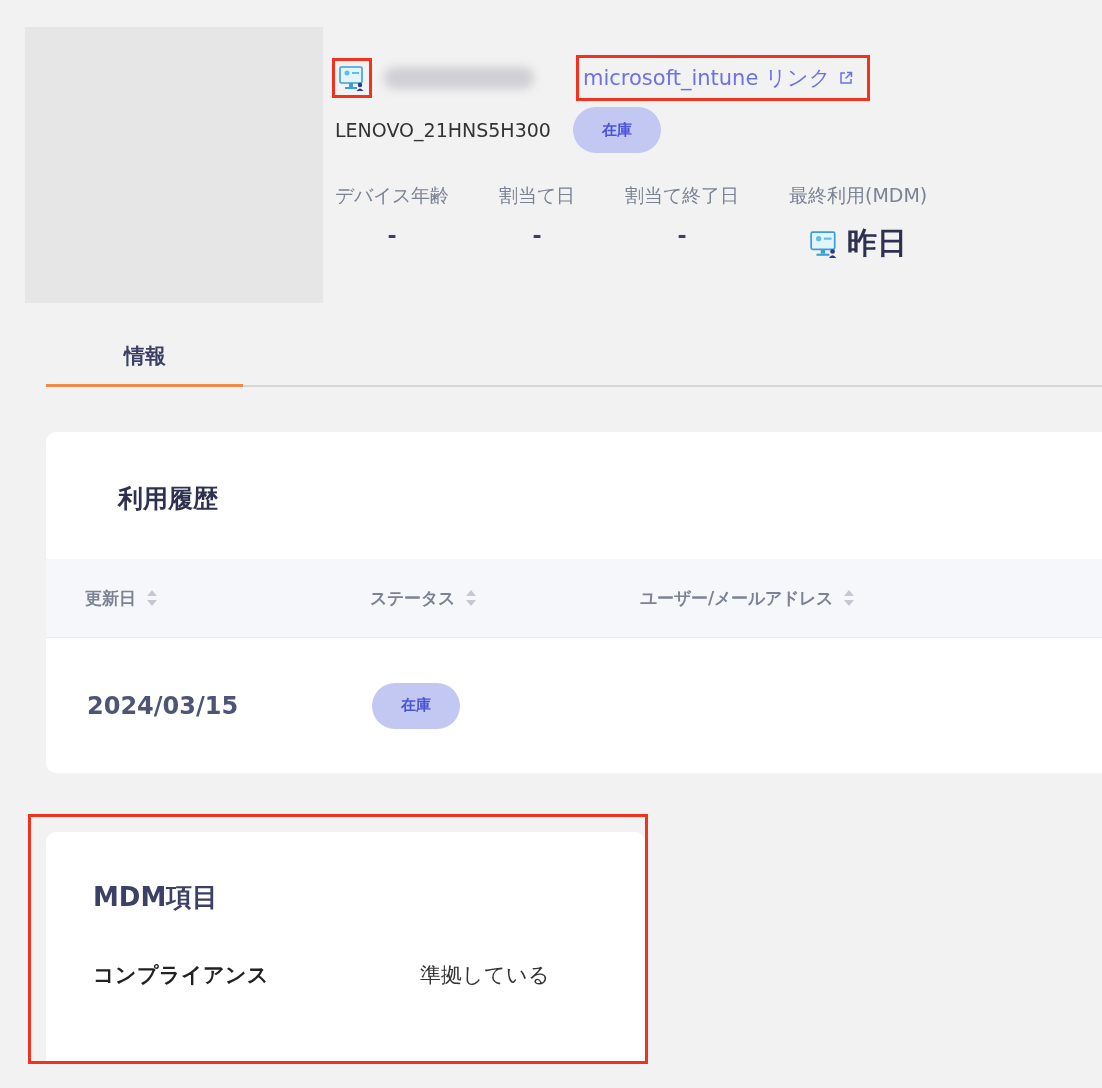 The width and height of the screenshot is (1102, 1088). Describe the element at coordinates (167, 499) in the screenshot. I see `card-title: 利用履歴` at that location.